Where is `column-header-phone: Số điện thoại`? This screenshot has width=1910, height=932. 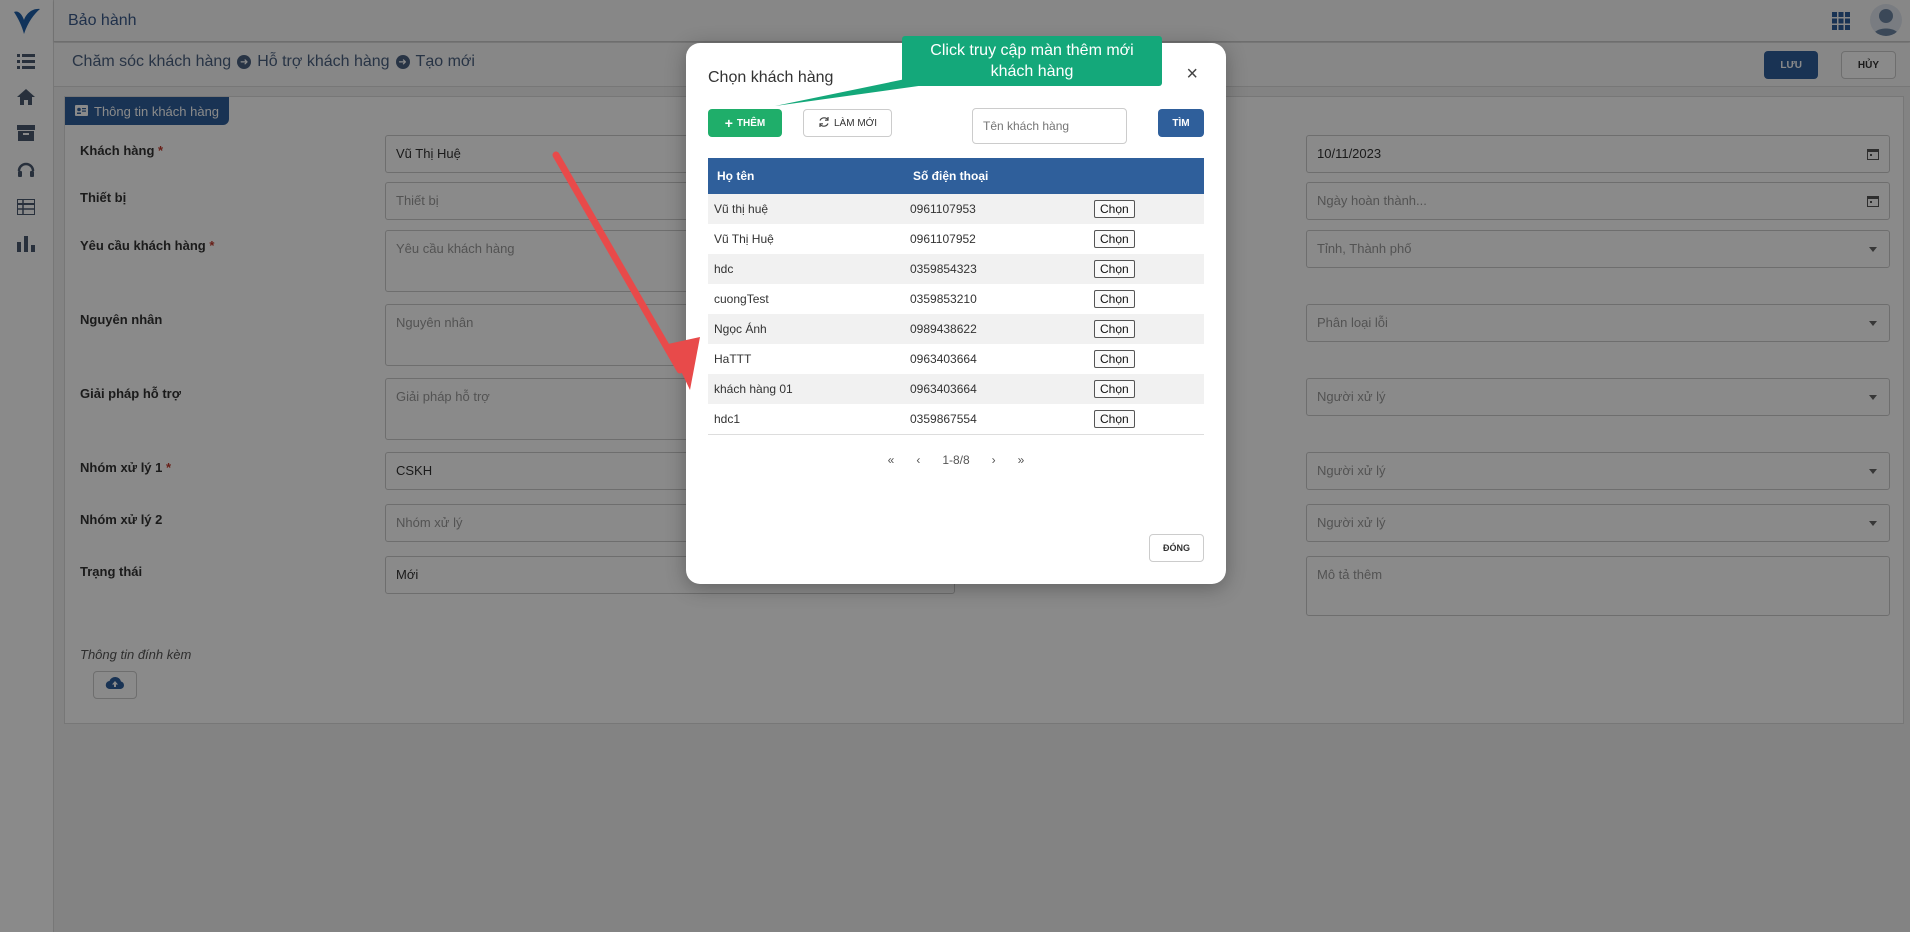
column-header-phone: Số điện thoại is located at coordinates (994, 176).